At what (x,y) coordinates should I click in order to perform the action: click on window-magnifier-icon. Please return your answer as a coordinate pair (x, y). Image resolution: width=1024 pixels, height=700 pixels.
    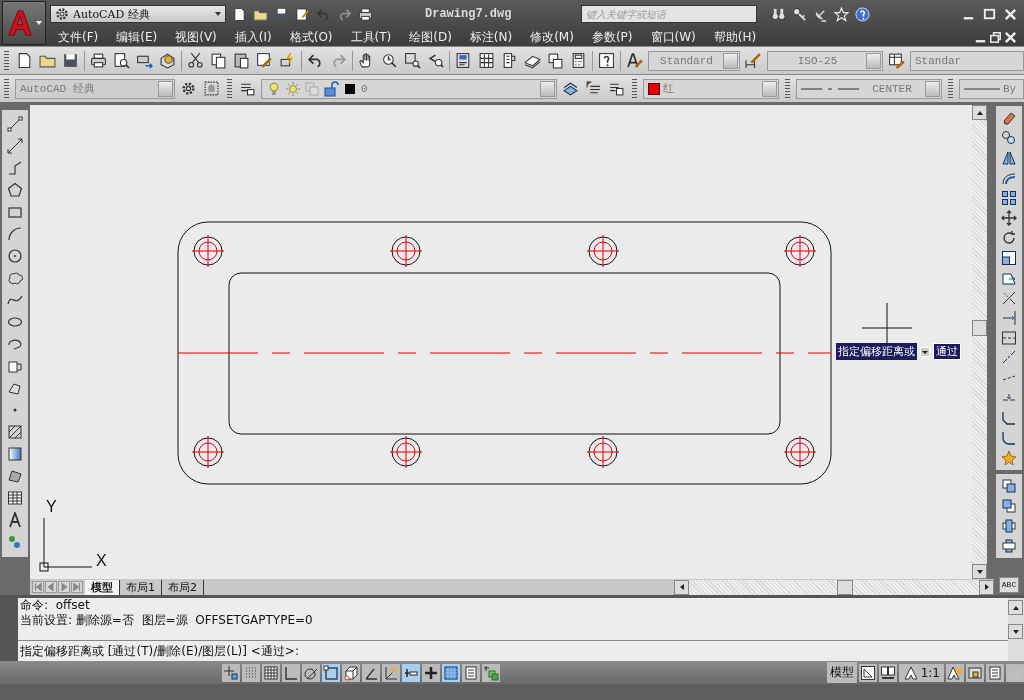
    Looking at the image, I should click on (412, 60).